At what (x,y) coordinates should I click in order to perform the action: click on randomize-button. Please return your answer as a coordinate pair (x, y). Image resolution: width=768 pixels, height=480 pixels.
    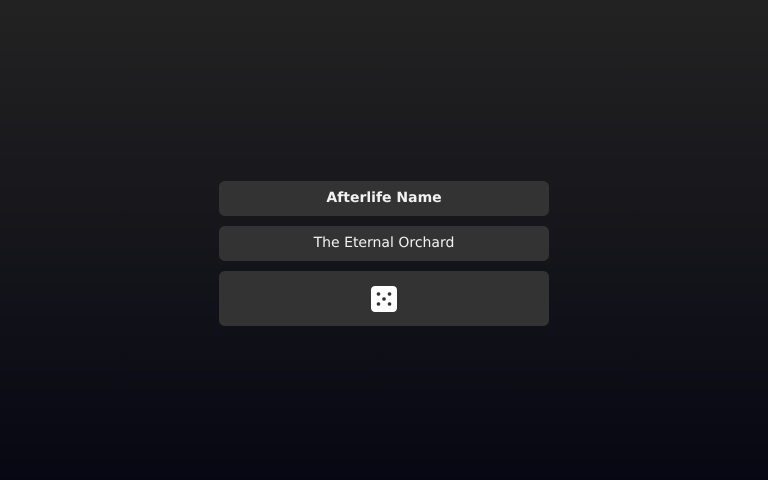
    Looking at the image, I should click on (384, 298).